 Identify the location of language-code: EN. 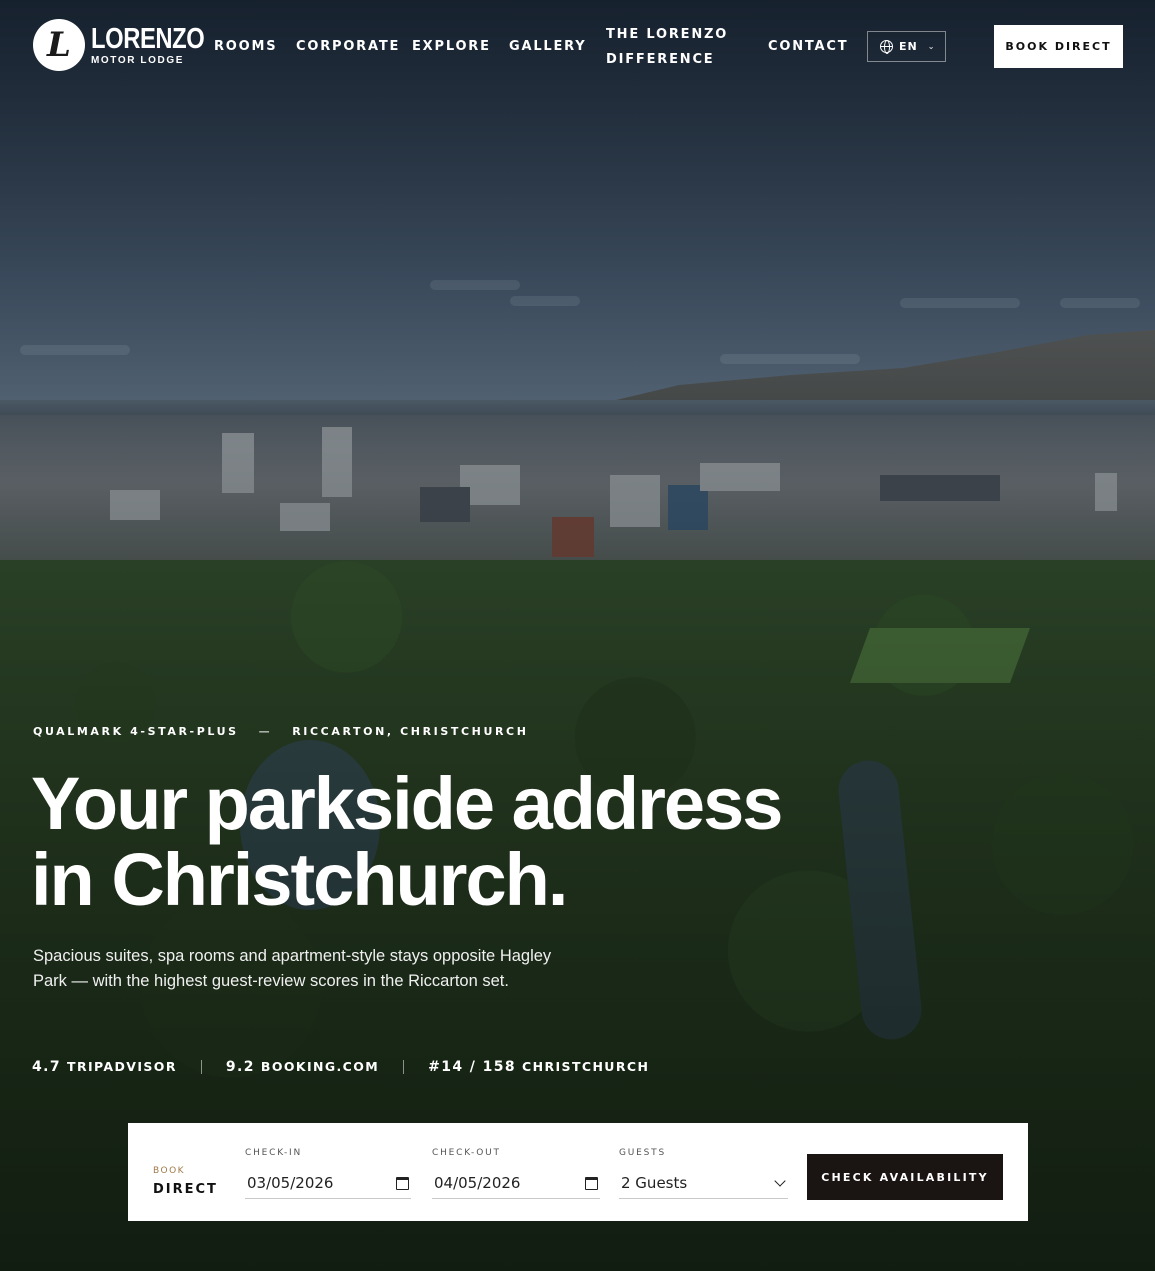
(908, 46).